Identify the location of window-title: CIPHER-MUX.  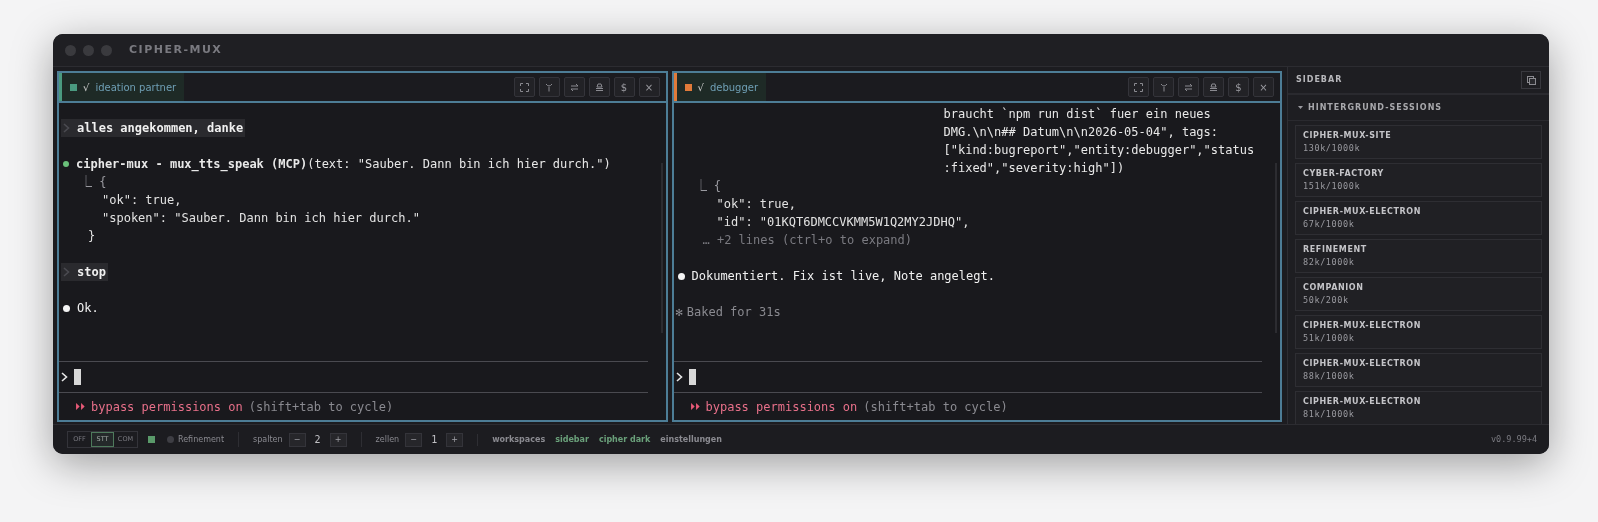
(176, 49).